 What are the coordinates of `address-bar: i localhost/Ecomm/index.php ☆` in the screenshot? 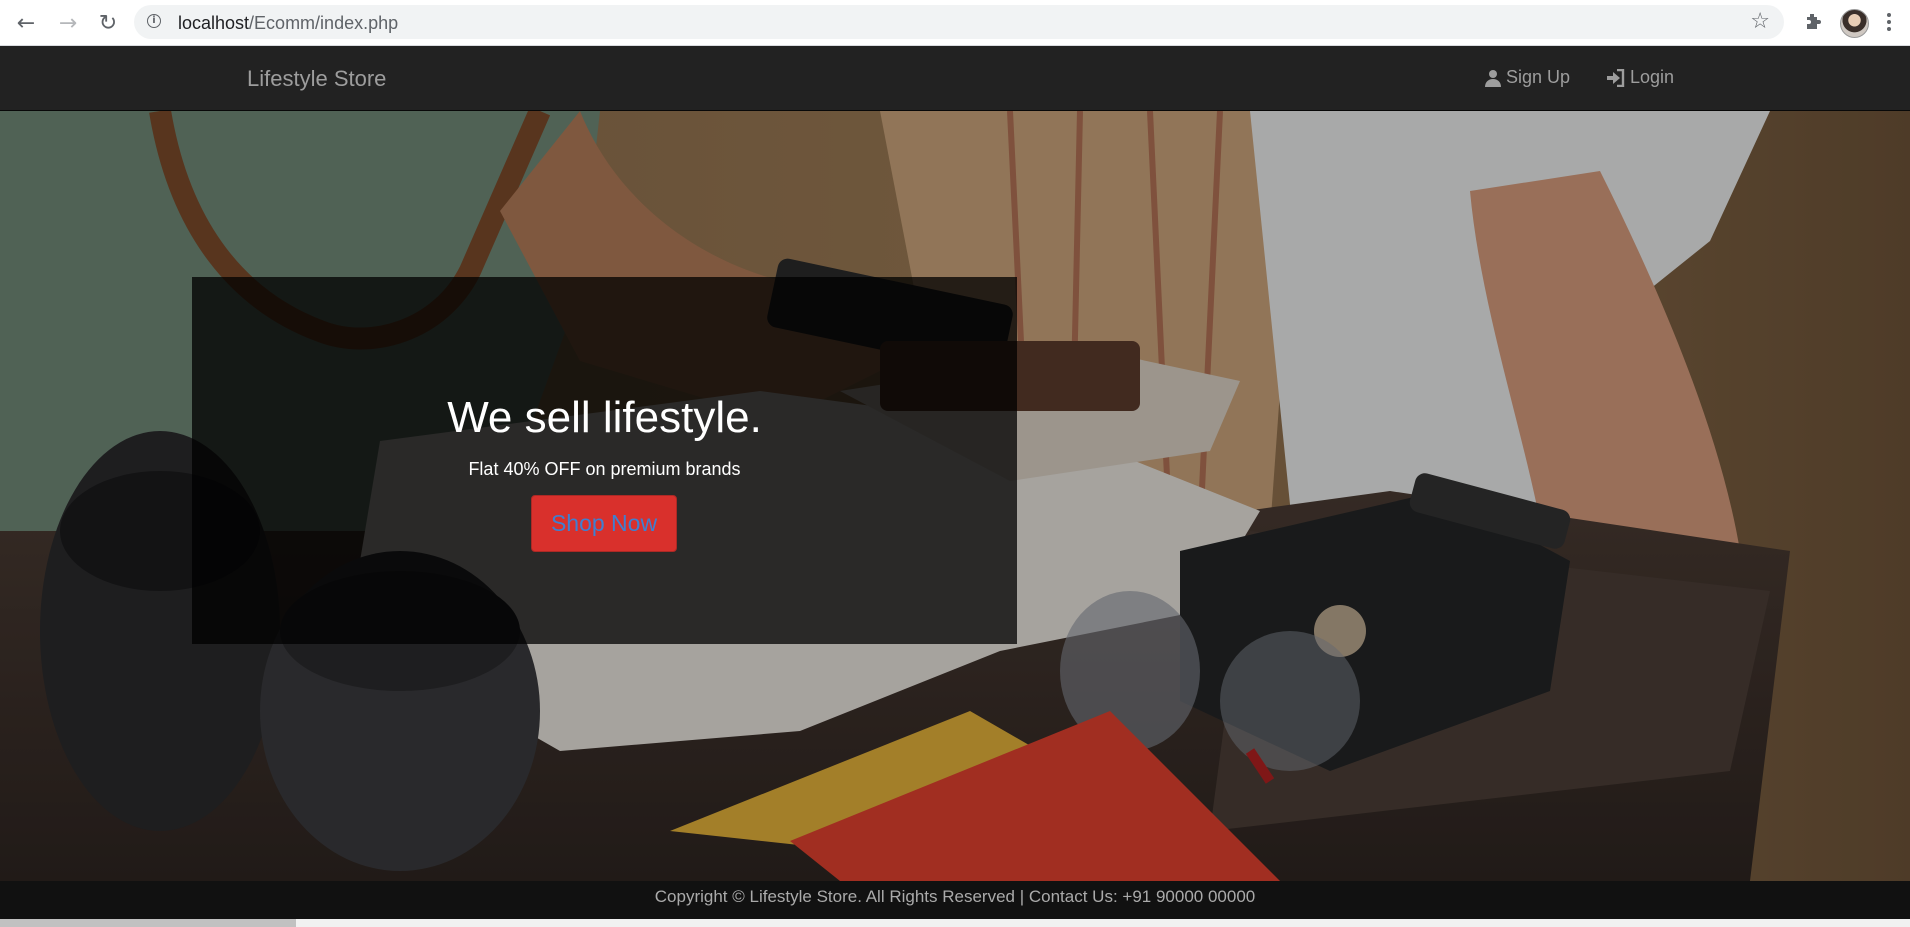 It's located at (959, 22).